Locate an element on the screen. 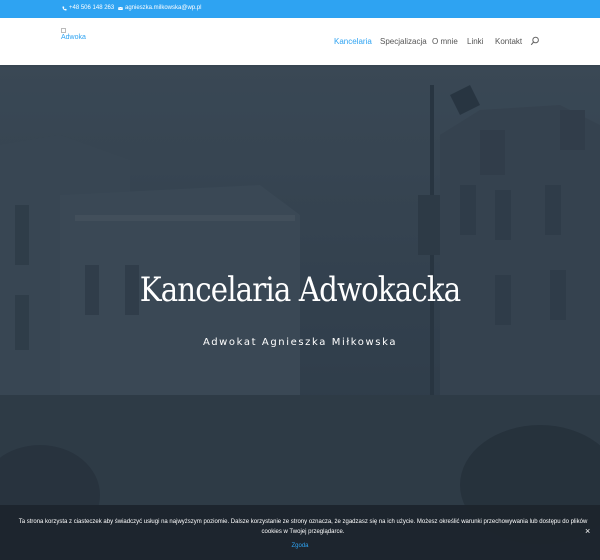  envelope-icon is located at coordinates (120, 8).